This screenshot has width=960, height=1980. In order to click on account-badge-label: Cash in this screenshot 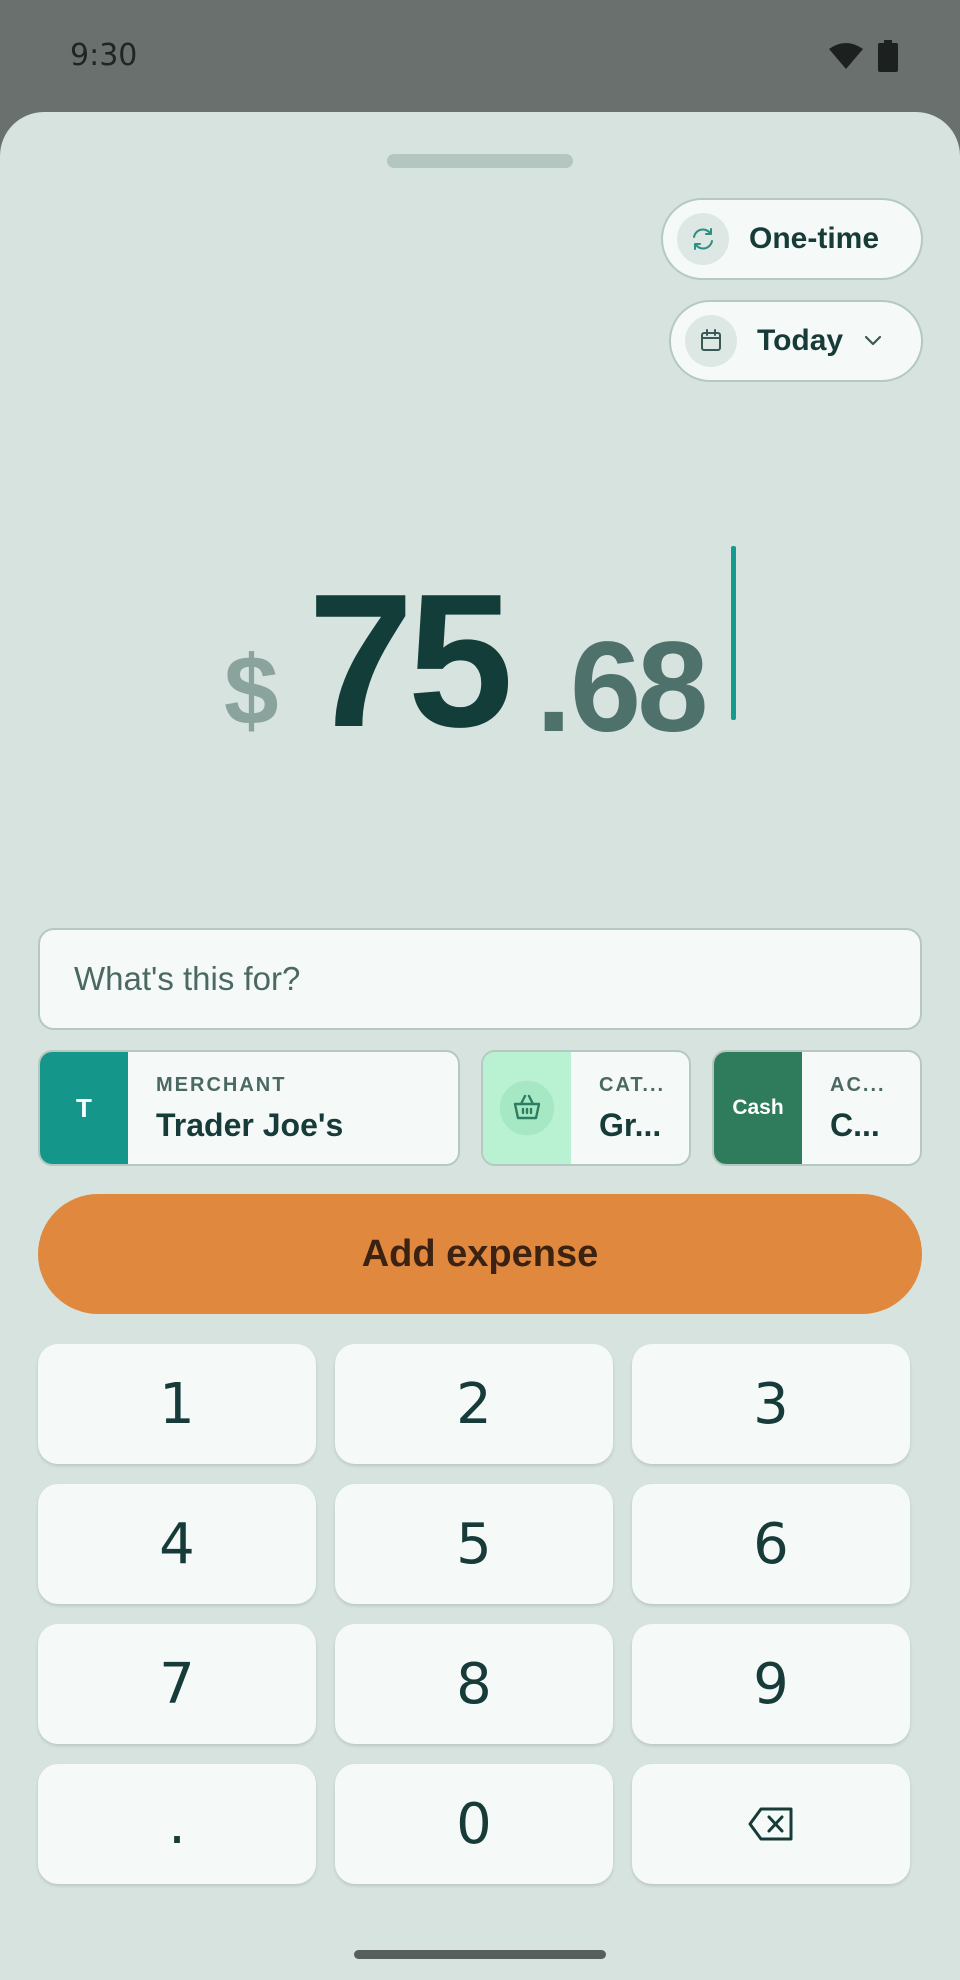, I will do `click(758, 1107)`.